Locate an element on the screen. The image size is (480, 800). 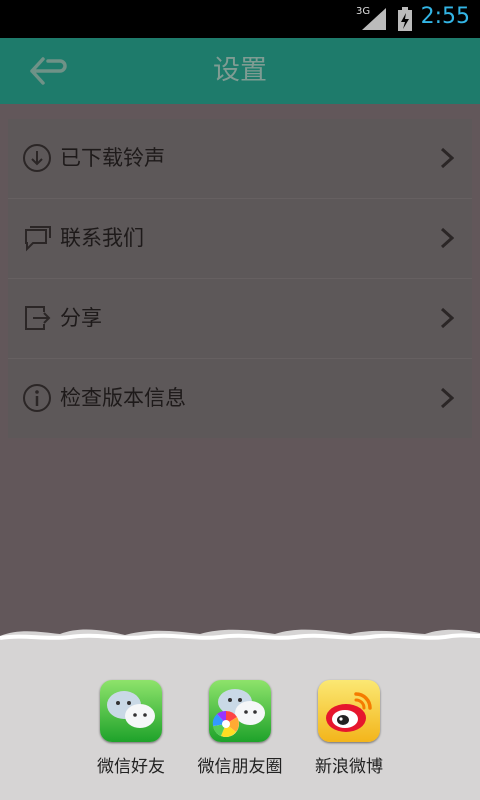
share-icon is located at coordinates (38, 318).